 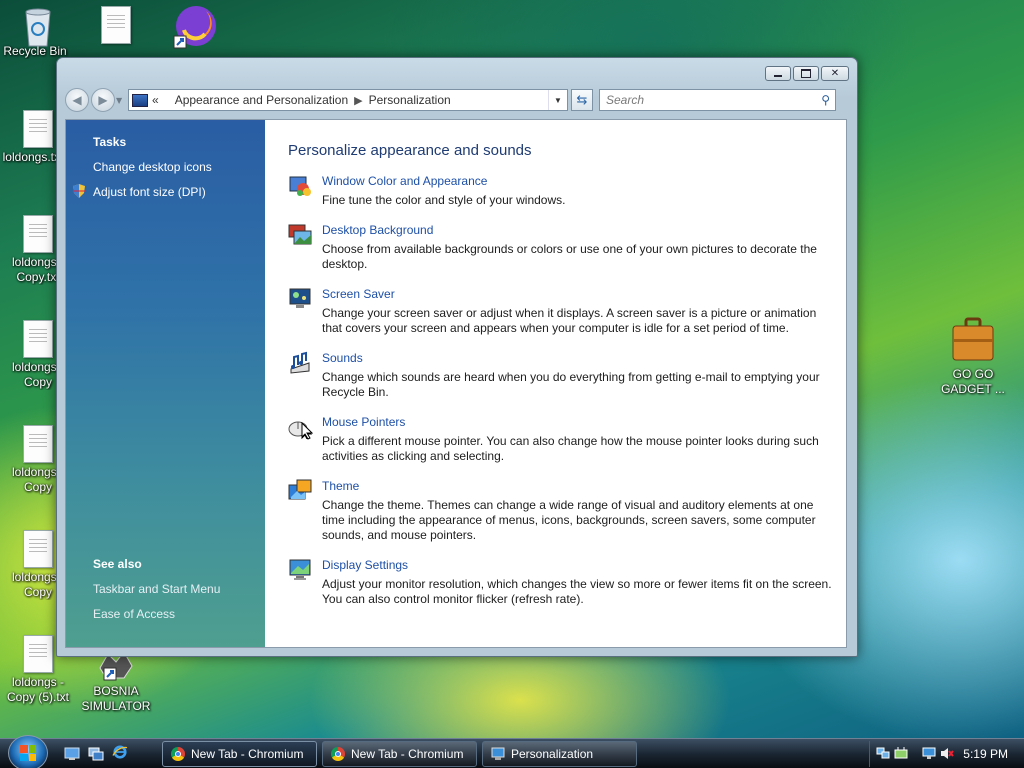 I want to click on desktop-background-icon, so click(x=300, y=234).